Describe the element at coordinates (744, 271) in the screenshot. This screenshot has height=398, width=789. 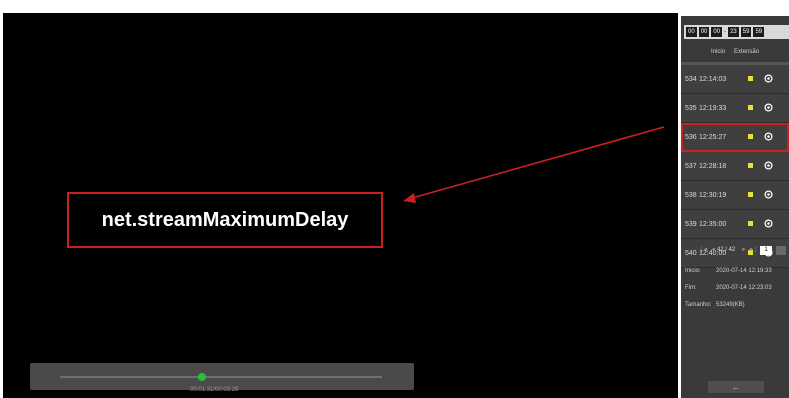
I see `info-start-value: 2020-07-14 12:19:33` at that location.